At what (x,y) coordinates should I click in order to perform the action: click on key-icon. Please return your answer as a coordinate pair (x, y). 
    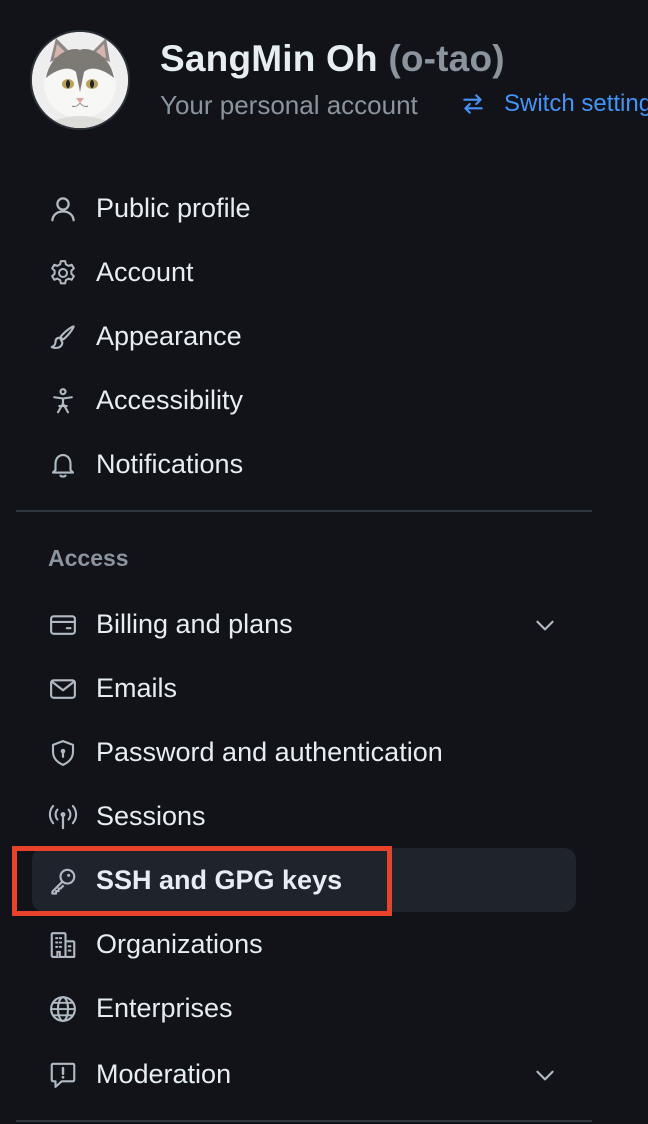
    Looking at the image, I should click on (63, 881).